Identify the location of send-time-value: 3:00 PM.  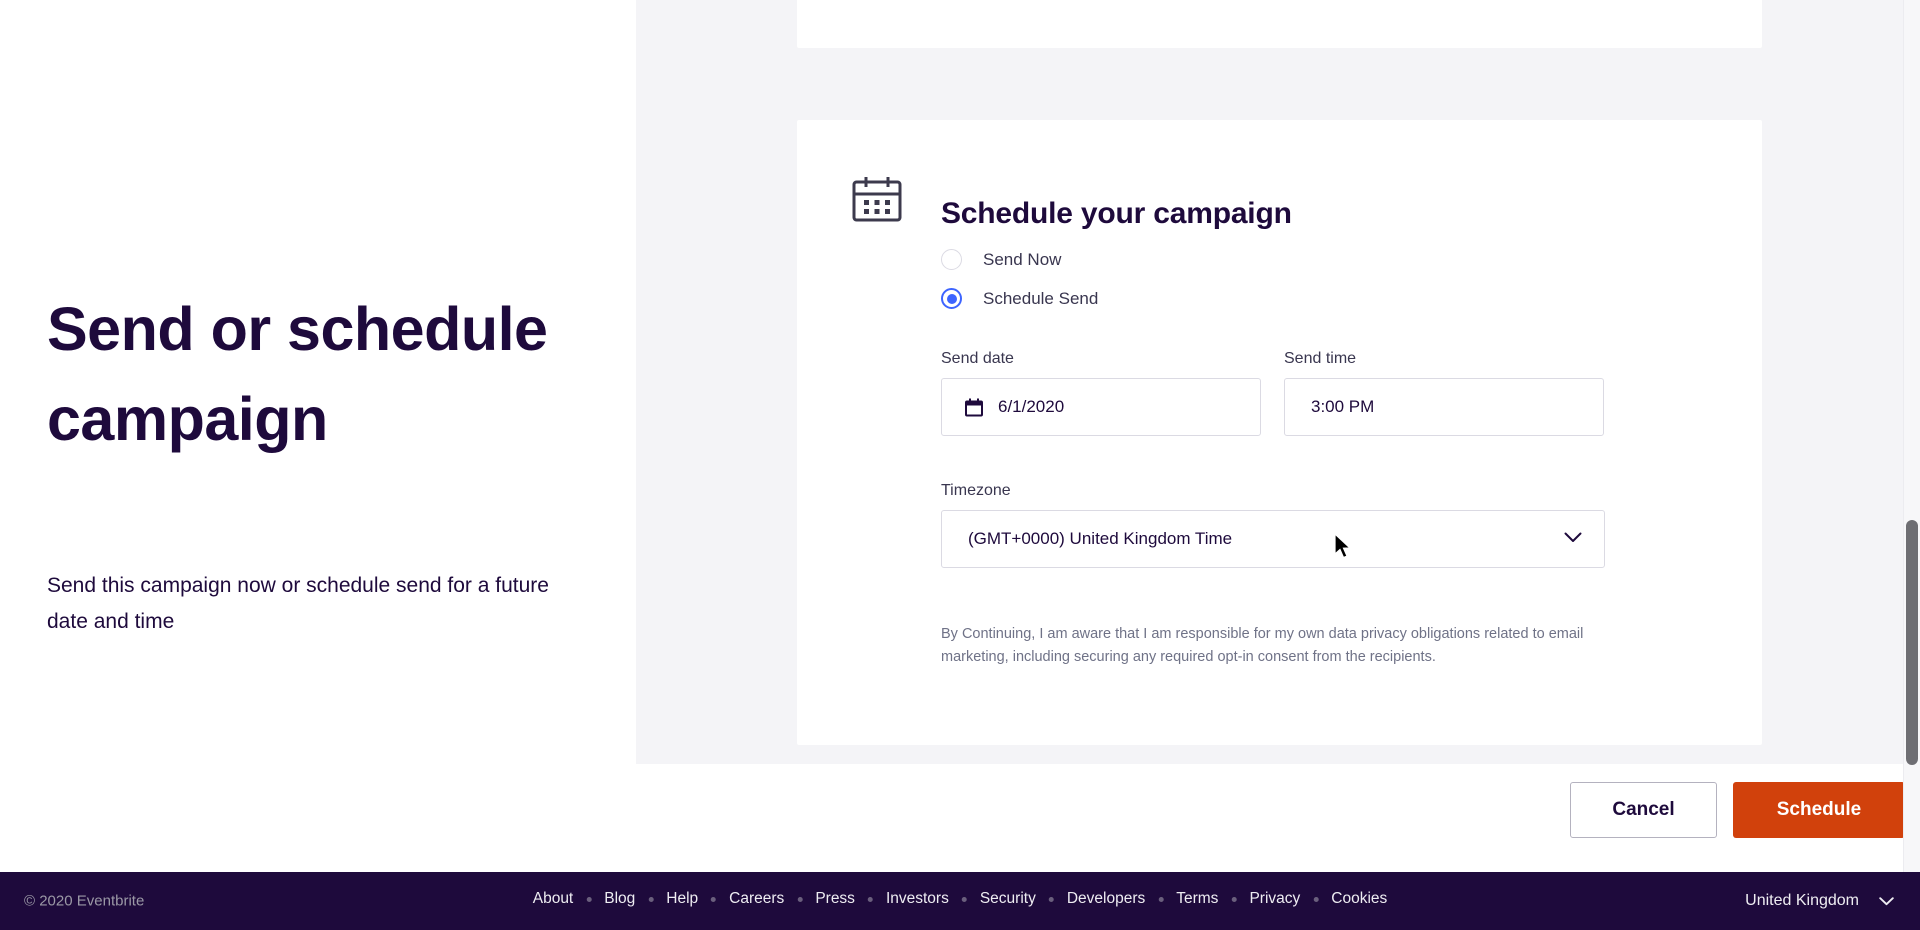
(1343, 406).